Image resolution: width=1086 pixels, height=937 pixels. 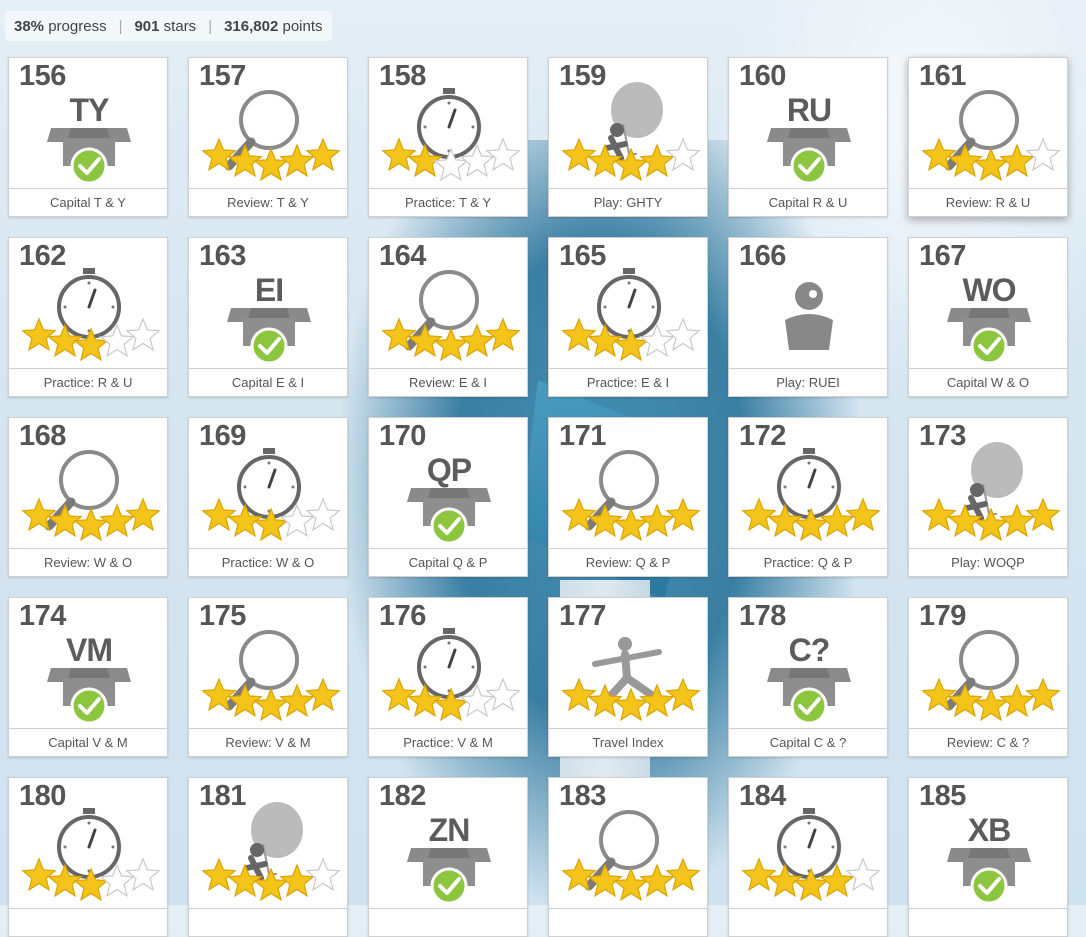 I want to click on lesson-card: 178 C? Capital C & ?, so click(x=808, y=677).